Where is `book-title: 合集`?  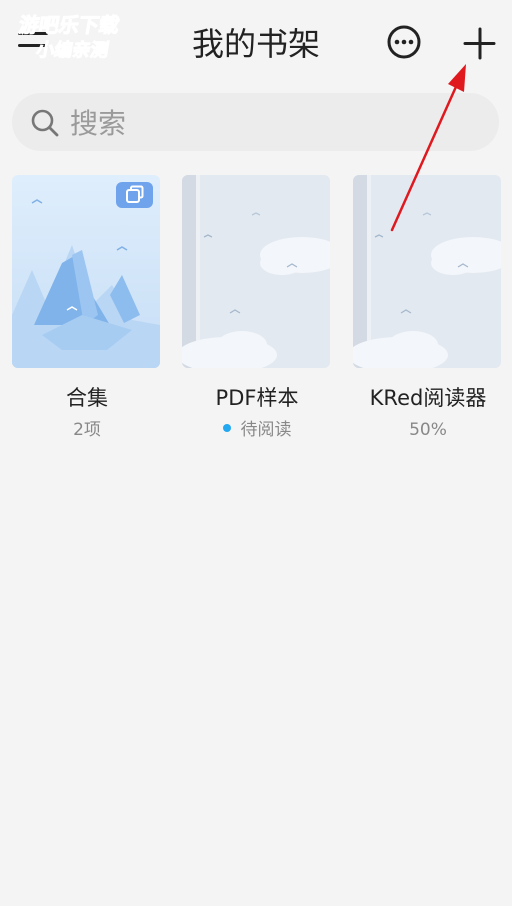 book-title: 合集 is located at coordinates (87, 398).